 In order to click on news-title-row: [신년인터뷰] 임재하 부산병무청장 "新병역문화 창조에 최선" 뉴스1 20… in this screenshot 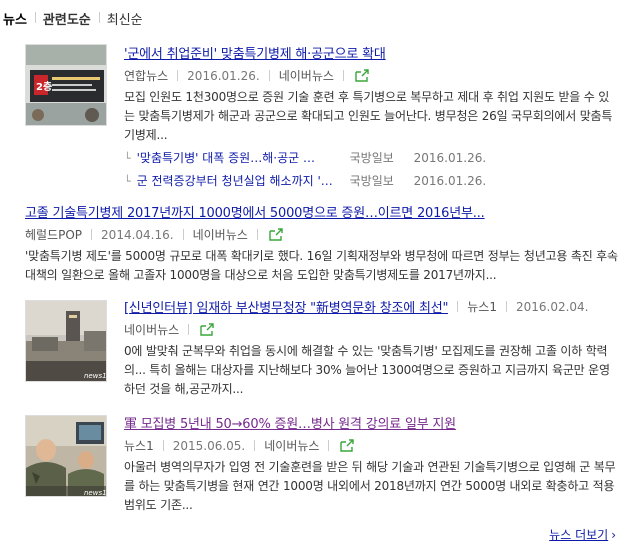, I will do `click(371, 307)`.